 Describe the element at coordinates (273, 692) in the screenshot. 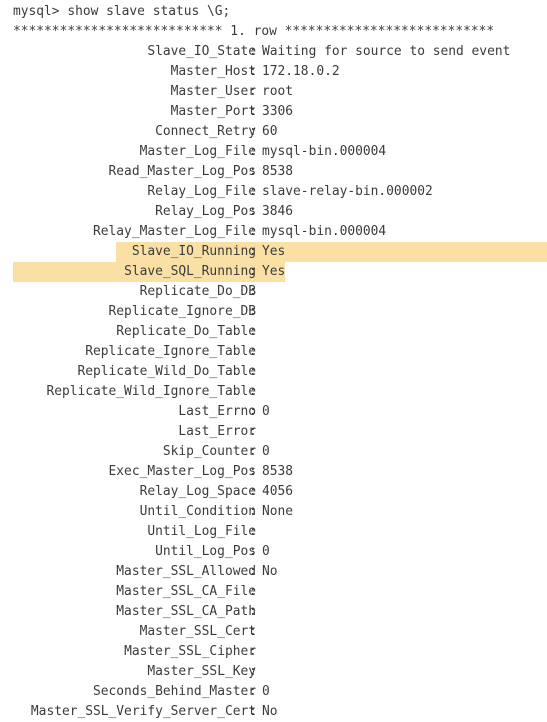

I see `status-field-row: Seconds_Behind_Master:0` at that location.